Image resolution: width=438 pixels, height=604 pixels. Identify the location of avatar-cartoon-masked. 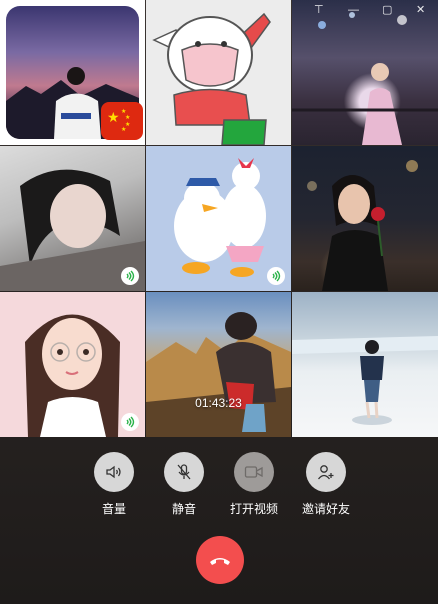
(211, 78).